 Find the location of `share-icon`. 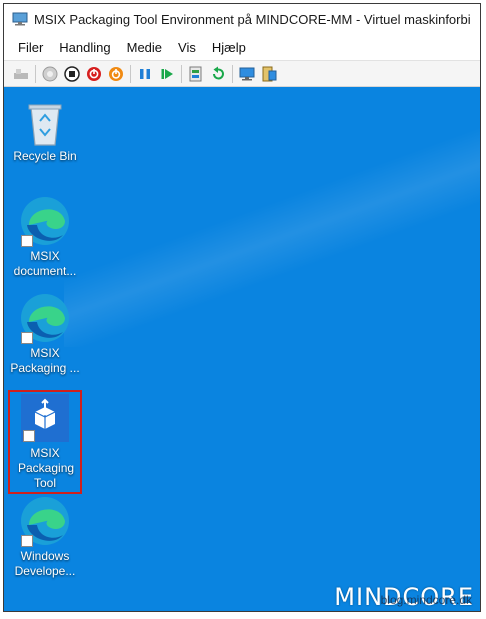

share-icon is located at coordinates (269, 73).